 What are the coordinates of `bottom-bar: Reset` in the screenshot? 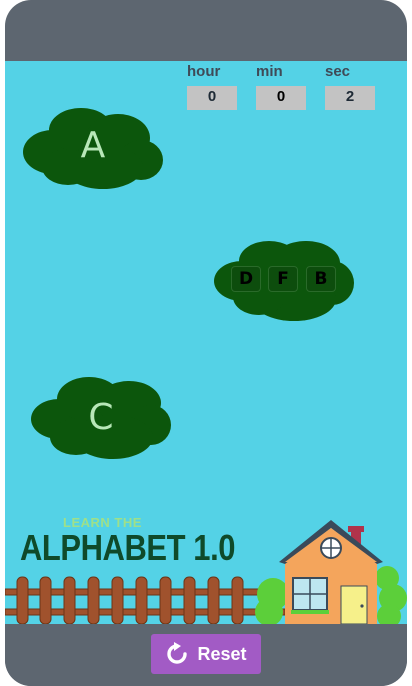 It's located at (206, 655).